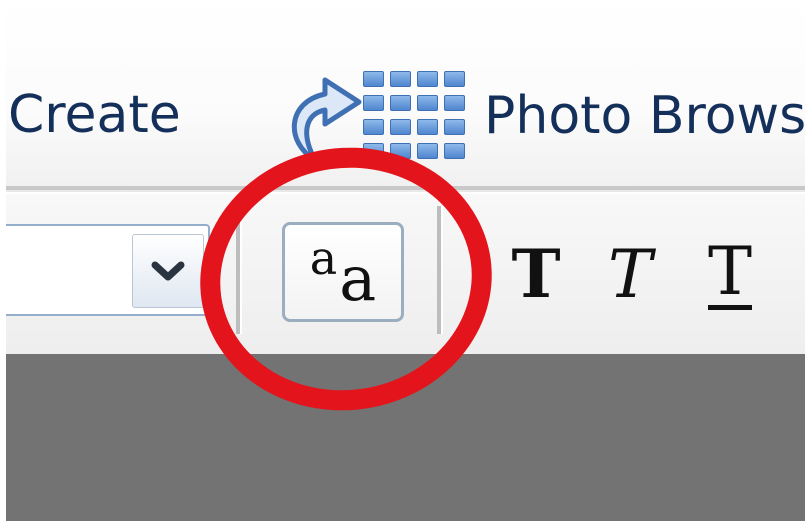 This screenshot has height=521, width=805. I want to click on dropdown-button, so click(168, 271).